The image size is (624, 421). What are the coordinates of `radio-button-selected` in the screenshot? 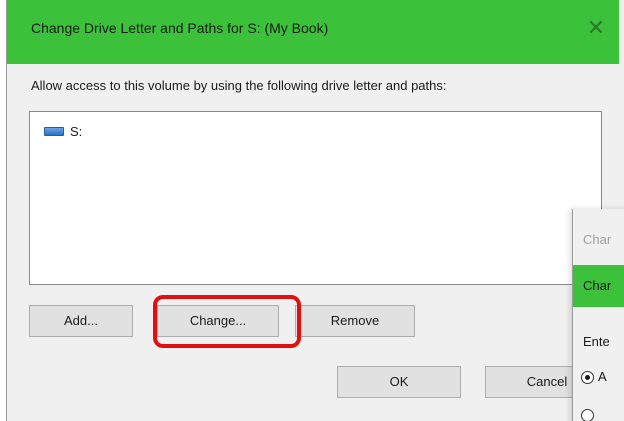 It's located at (587, 377).